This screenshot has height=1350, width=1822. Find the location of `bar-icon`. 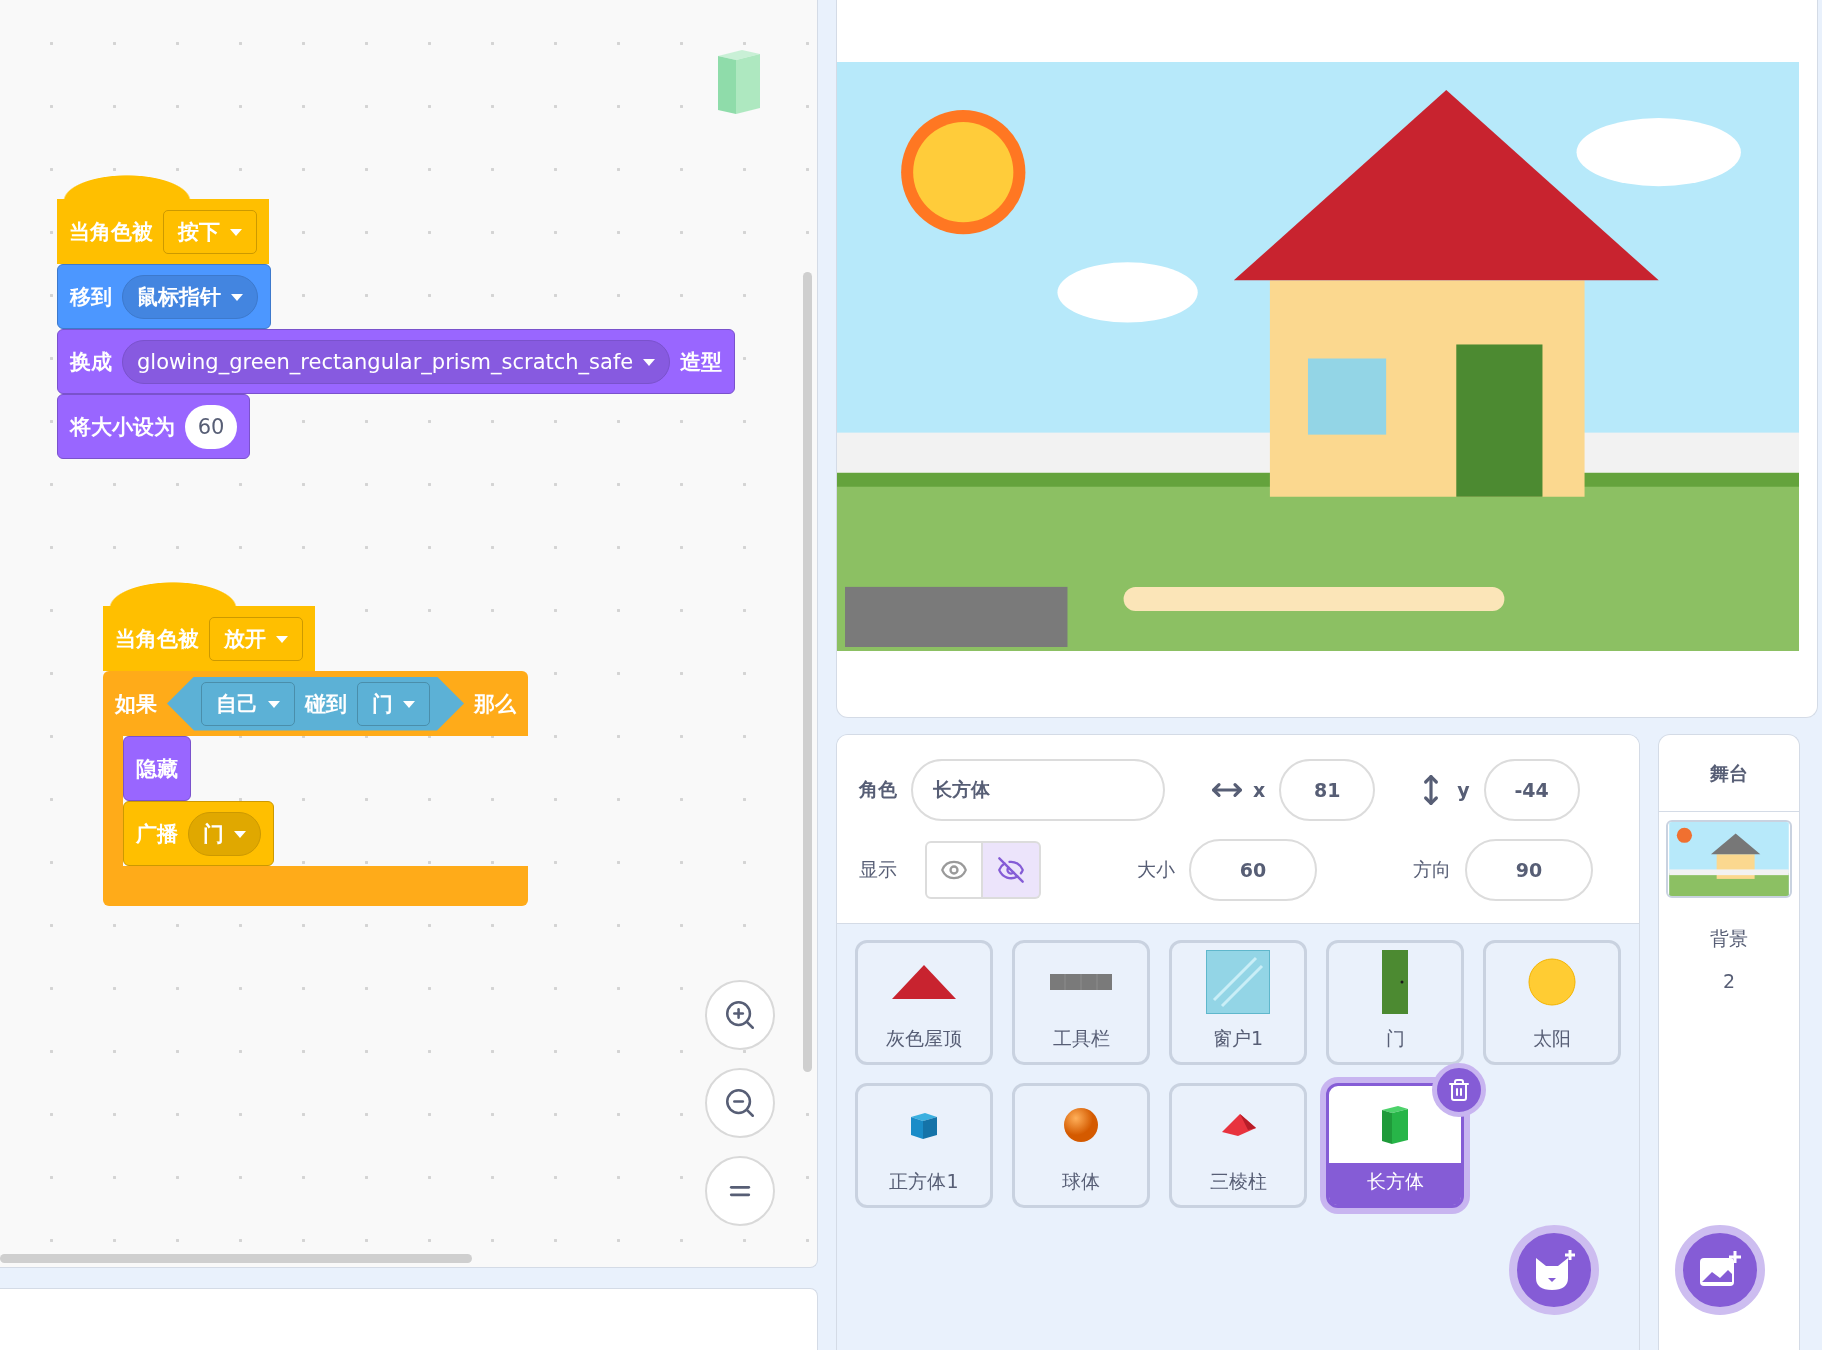

bar-icon is located at coordinates (1081, 981).